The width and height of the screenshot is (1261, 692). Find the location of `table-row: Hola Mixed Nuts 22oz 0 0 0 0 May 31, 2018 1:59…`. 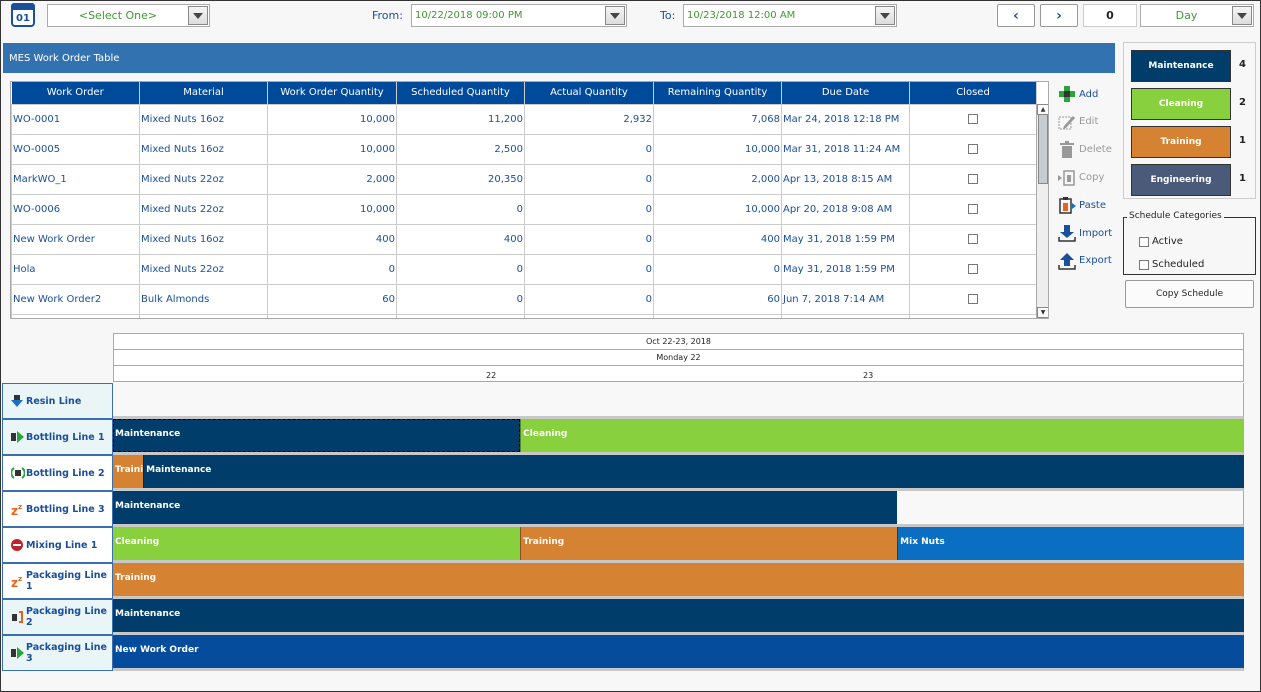

table-row: Hola Mixed Nuts 22oz 0 0 0 0 May 31, 2018 1:59… is located at coordinates (524, 269).